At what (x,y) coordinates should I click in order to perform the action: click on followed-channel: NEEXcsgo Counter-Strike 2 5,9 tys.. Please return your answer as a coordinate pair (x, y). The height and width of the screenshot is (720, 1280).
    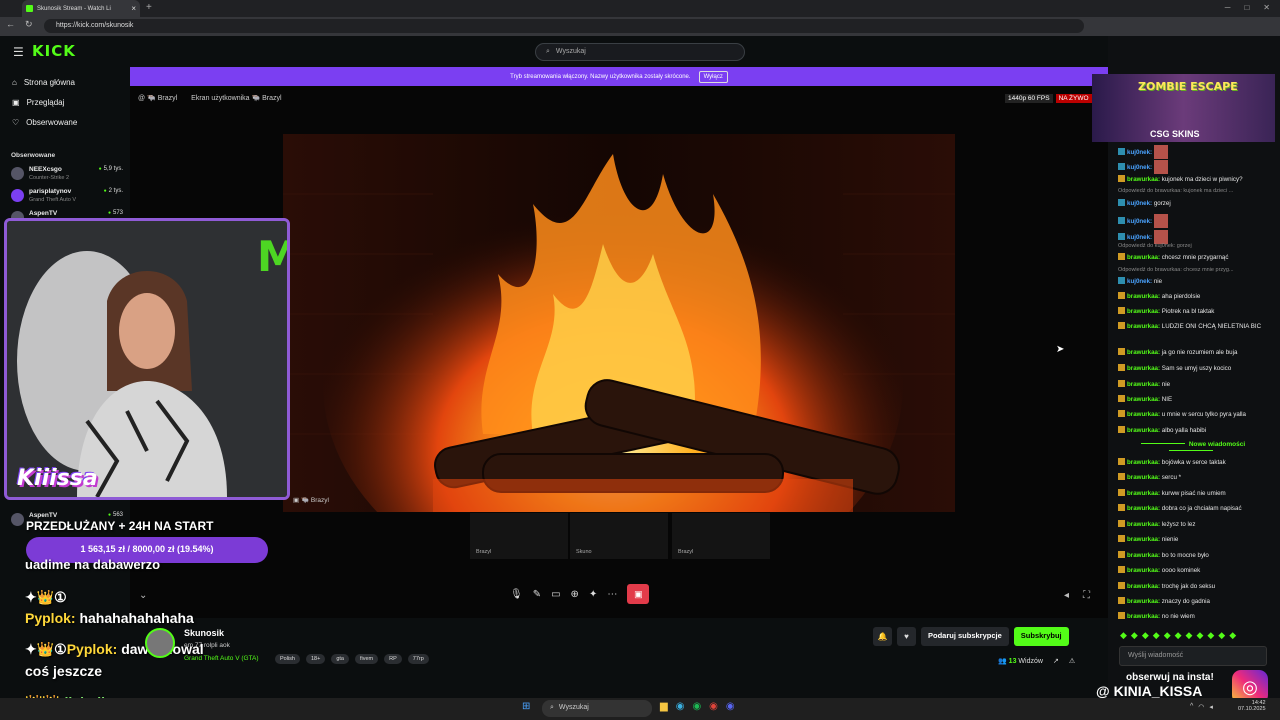
    Looking at the image, I should click on (67, 175).